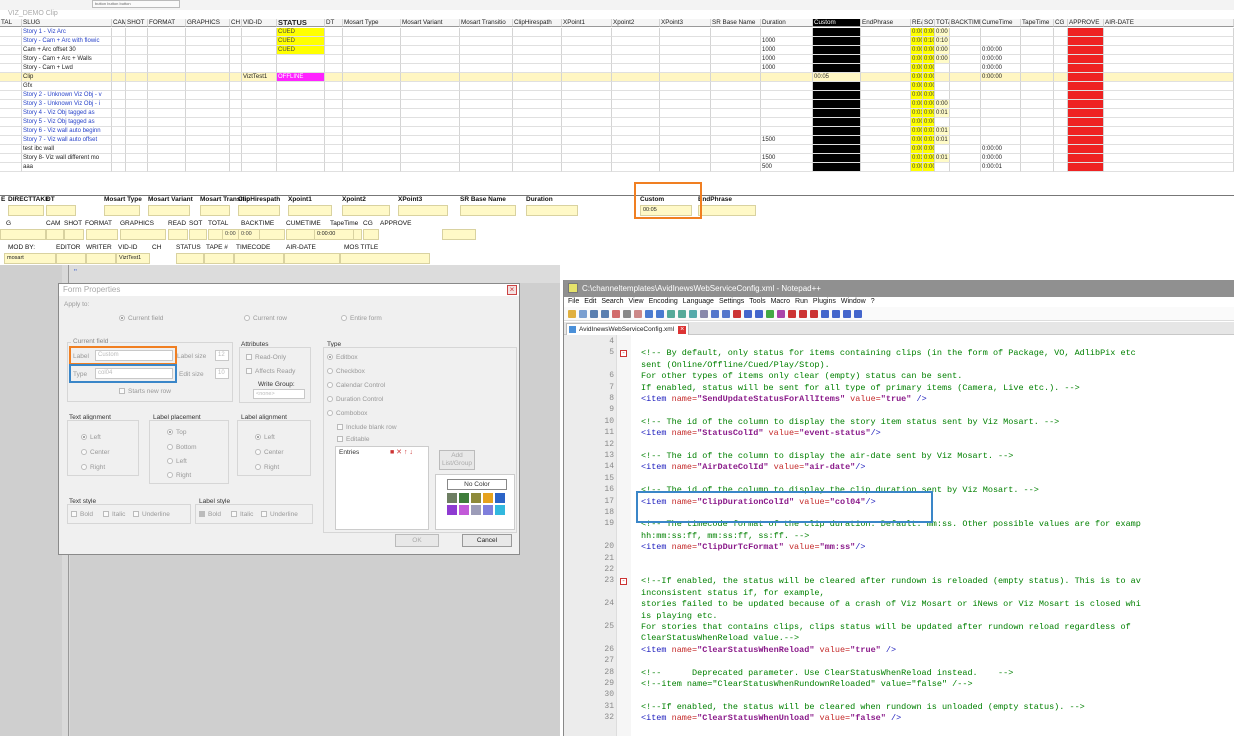 The image size is (1234, 736). Describe the element at coordinates (617, 167) in the screenshot. I see `rundown-row: aaa 500 0:00 0:00 0:00:01` at that location.